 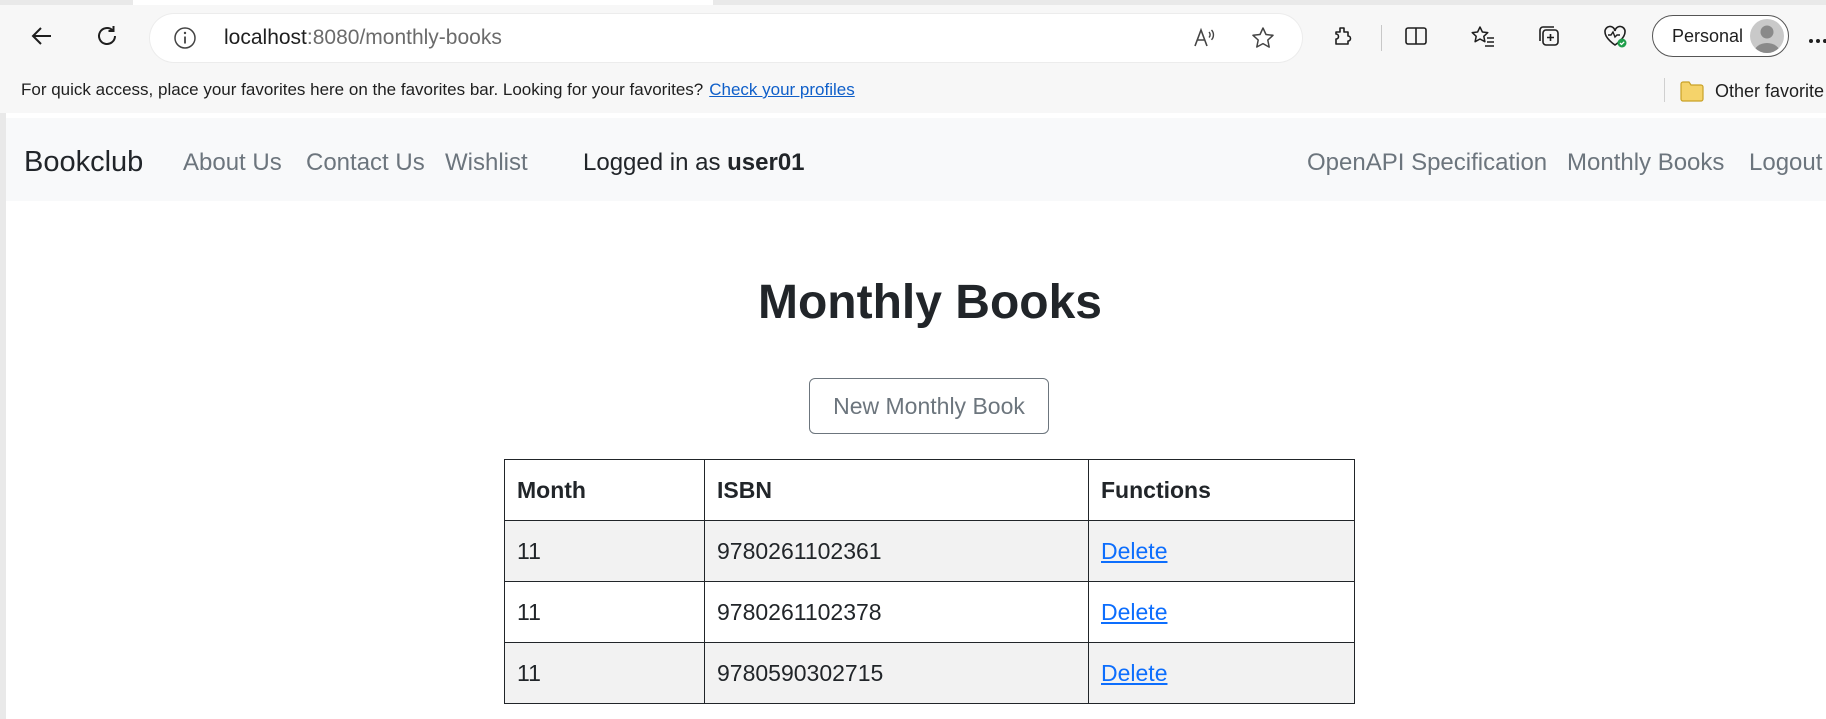 What do you see at coordinates (1221, 490) in the screenshot?
I see `header-functions: Functions` at bounding box center [1221, 490].